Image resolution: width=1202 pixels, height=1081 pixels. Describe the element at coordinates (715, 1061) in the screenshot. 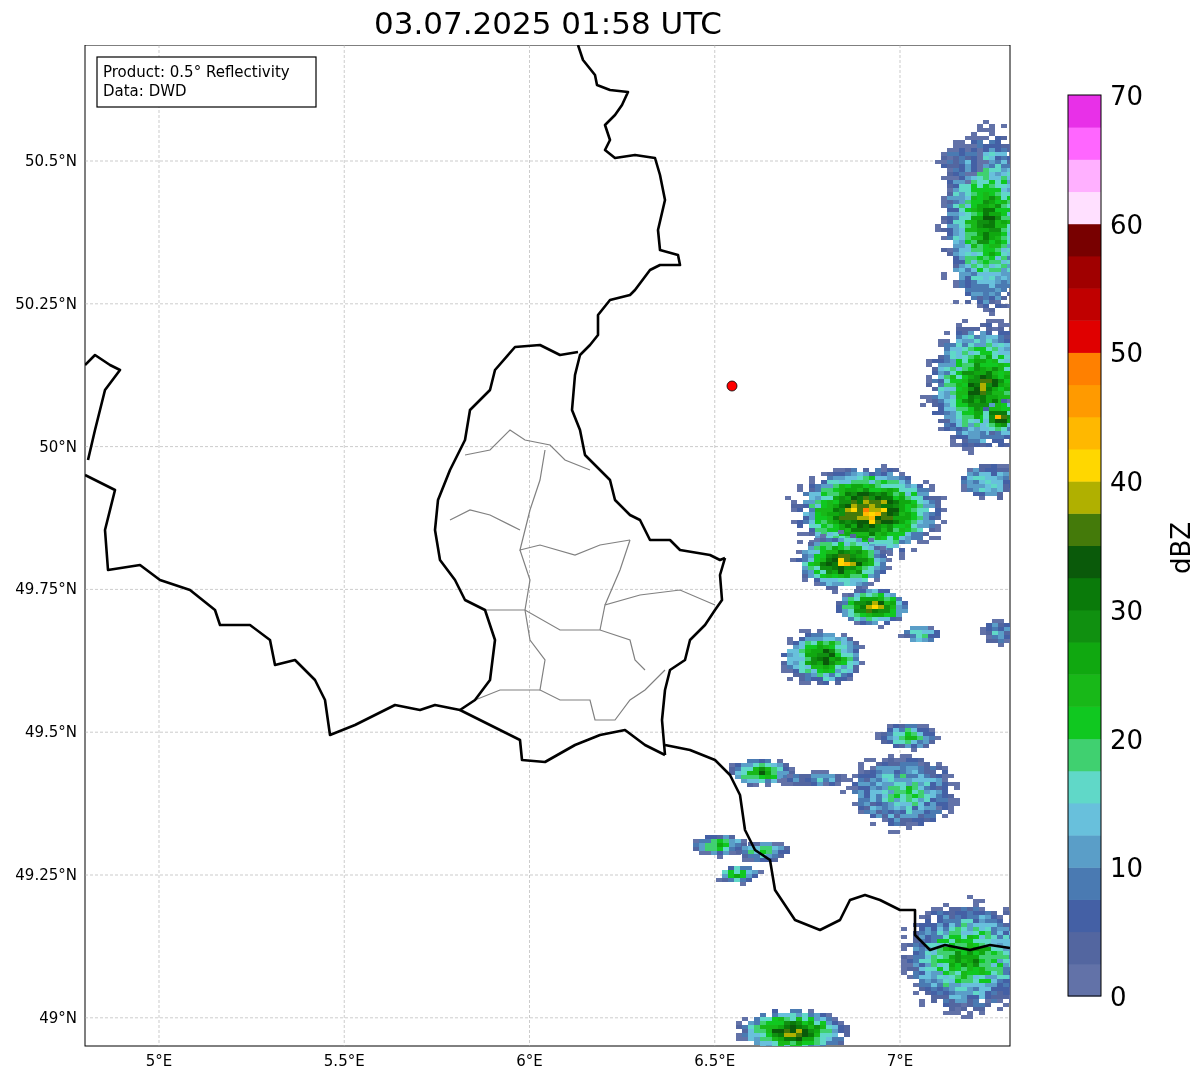

I see `longitude-label: 6.5°E` at that location.